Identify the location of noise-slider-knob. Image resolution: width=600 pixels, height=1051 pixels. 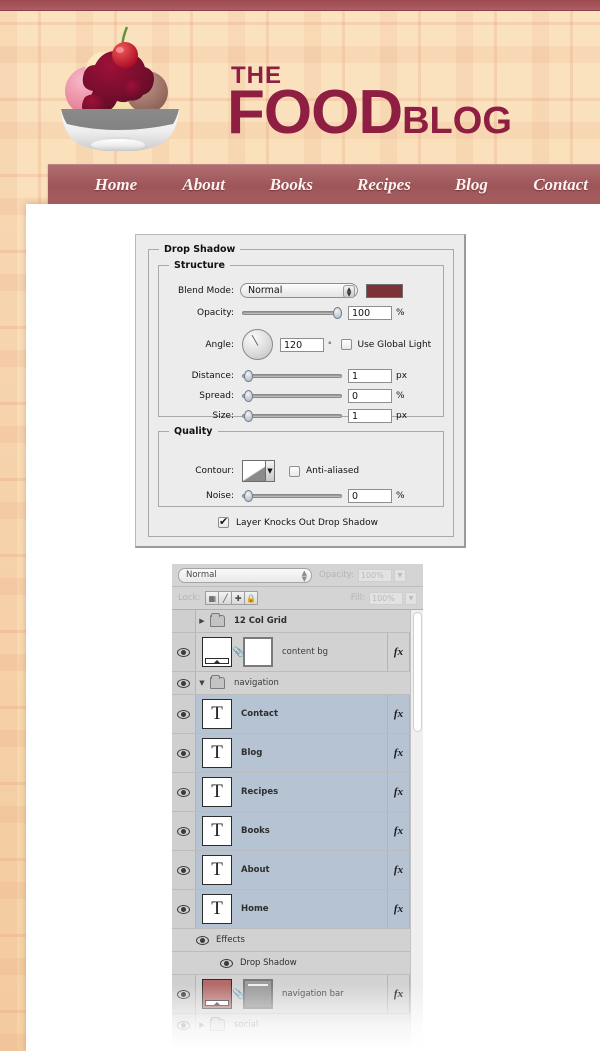
(248, 496).